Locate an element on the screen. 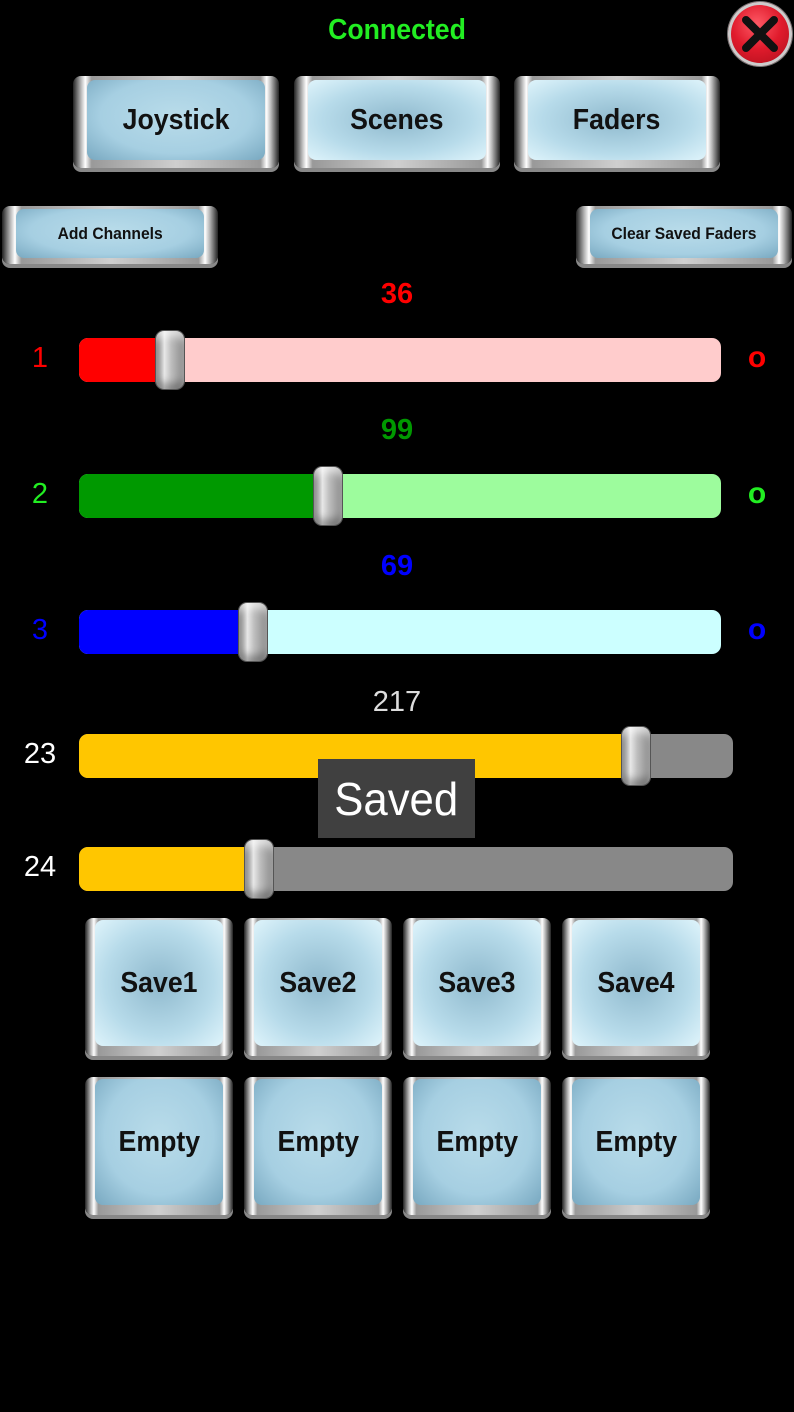  close-x-icon is located at coordinates (760, 34).